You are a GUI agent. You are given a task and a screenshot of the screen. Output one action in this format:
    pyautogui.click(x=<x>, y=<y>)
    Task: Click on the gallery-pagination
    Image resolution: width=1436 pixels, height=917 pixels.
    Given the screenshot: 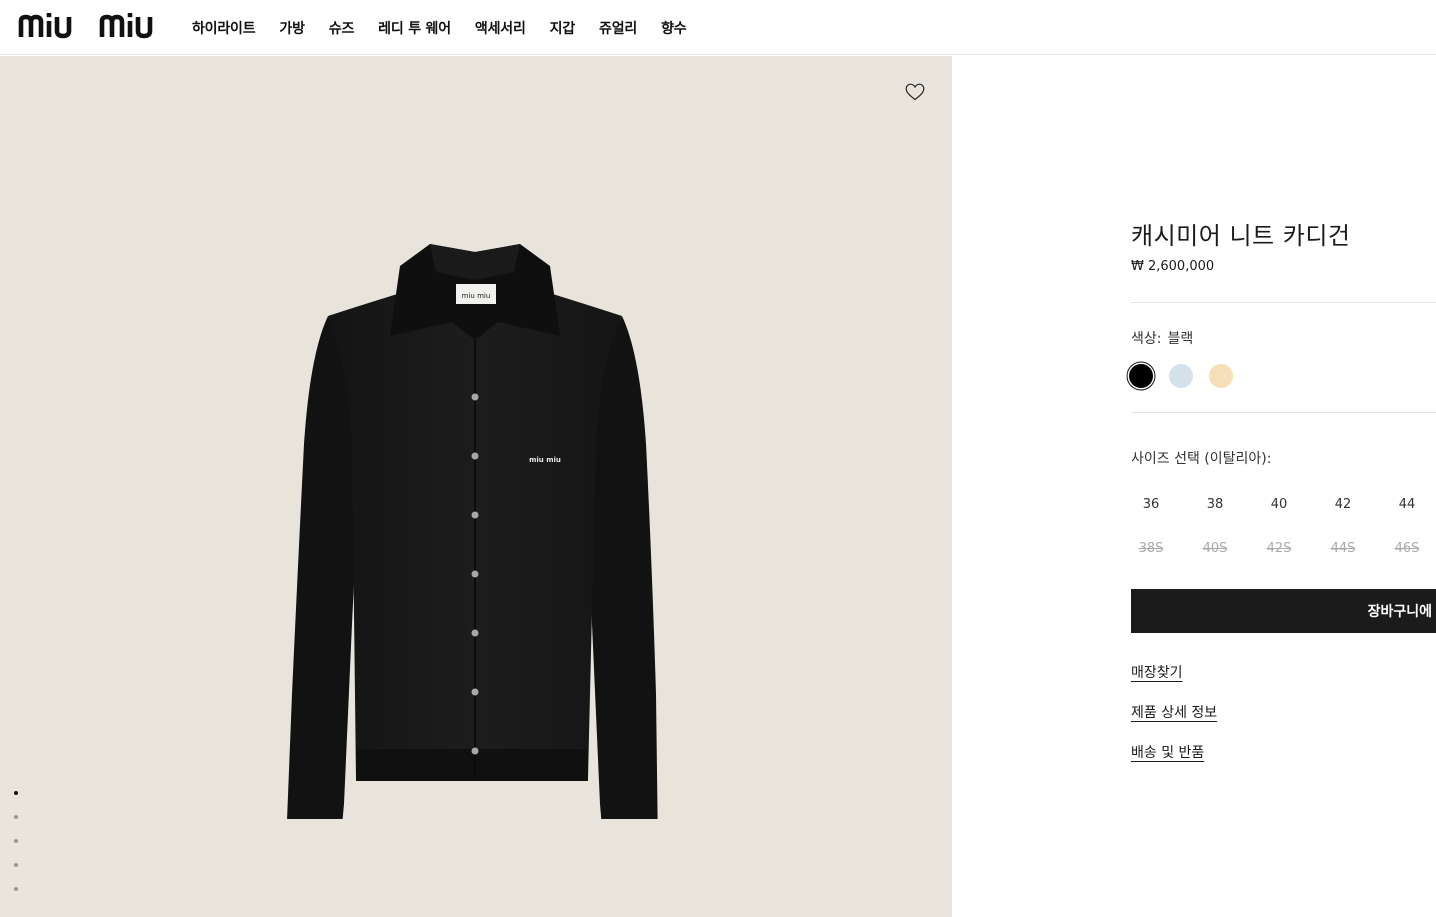 What is the action you would take?
    pyautogui.click(x=19, y=851)
    